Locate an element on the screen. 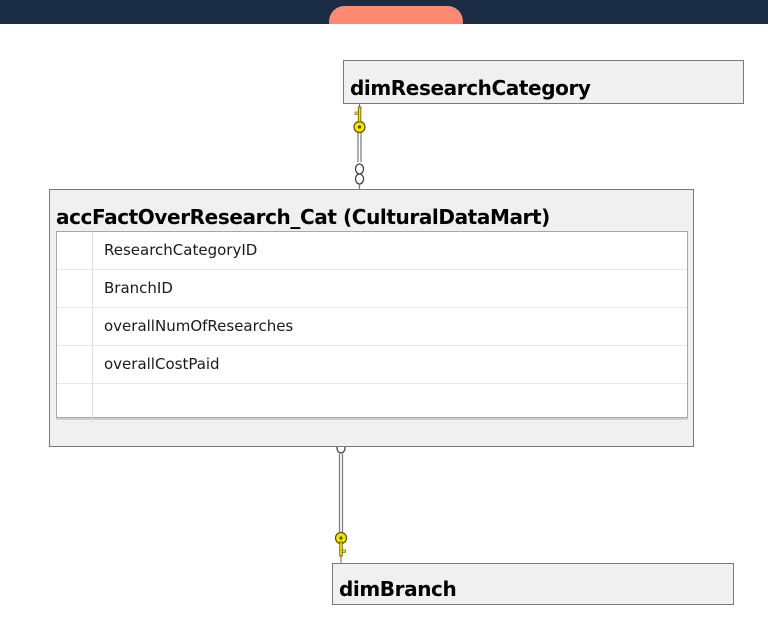  column-row: overallNumOfResearches is located at coordinates (372, 327).